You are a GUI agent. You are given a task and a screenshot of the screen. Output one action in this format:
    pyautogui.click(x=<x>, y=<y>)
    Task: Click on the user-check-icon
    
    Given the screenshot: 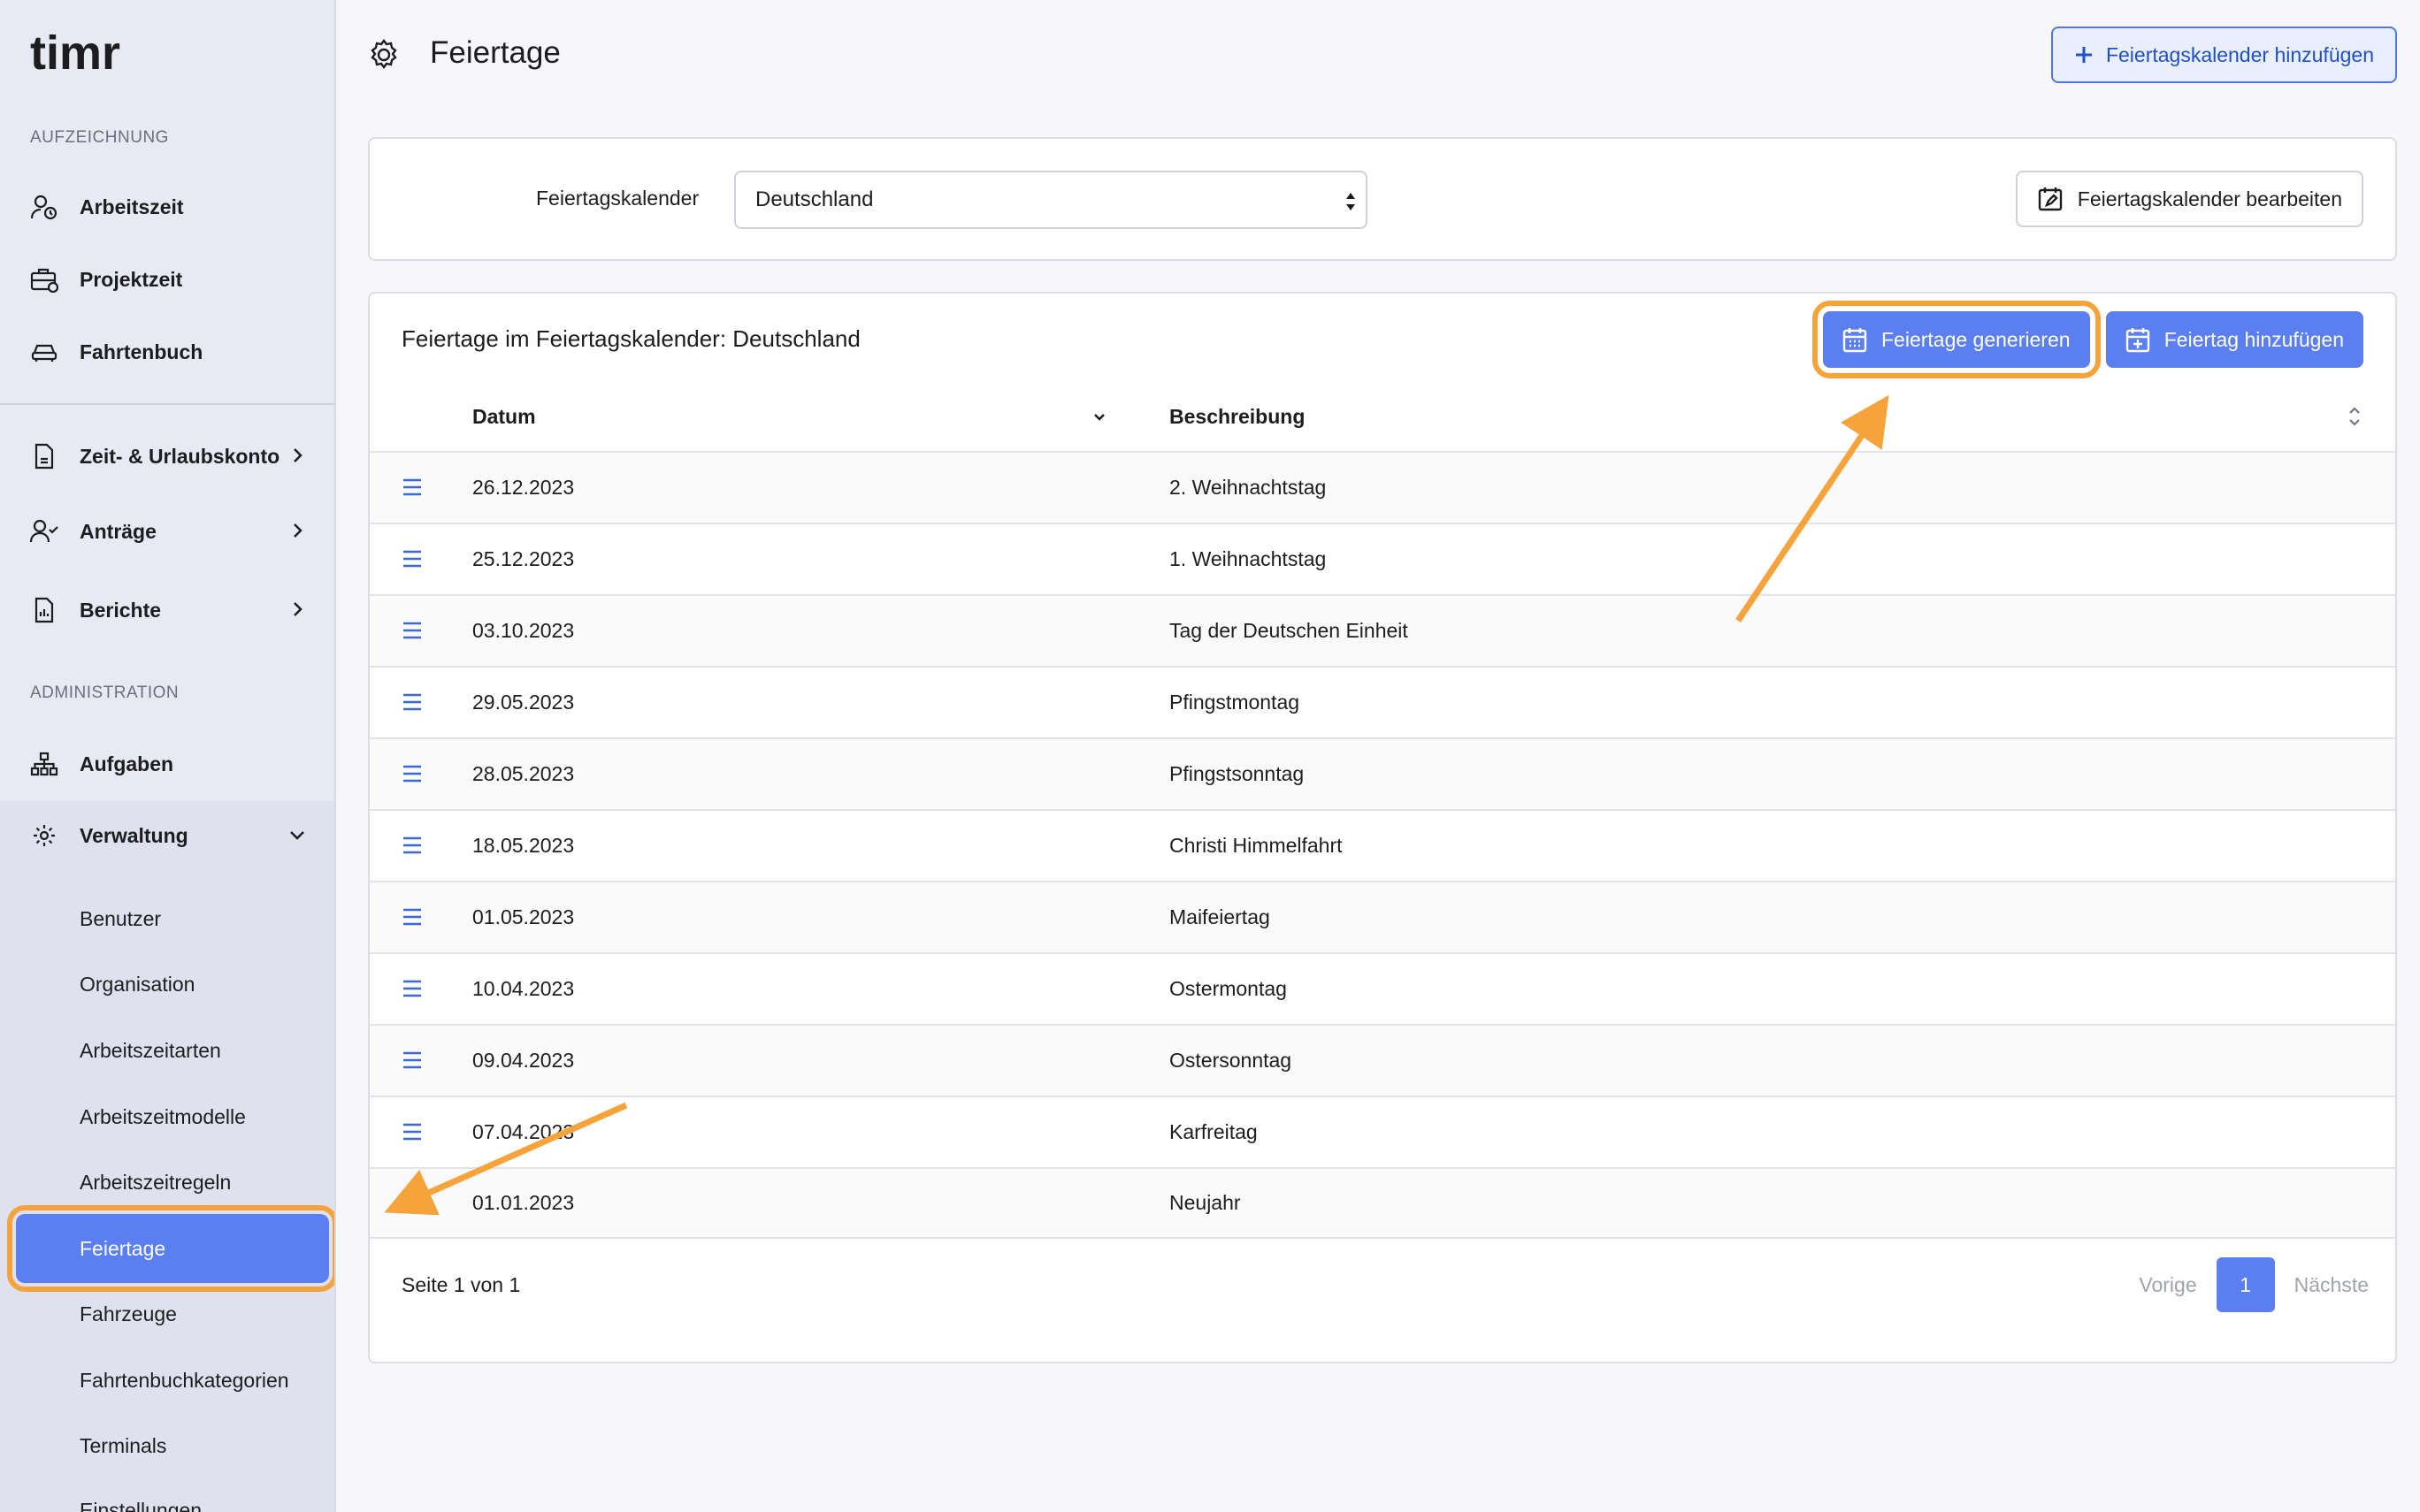 What is the action you would take?
    pyautogui.click(x=44, y=531)
    